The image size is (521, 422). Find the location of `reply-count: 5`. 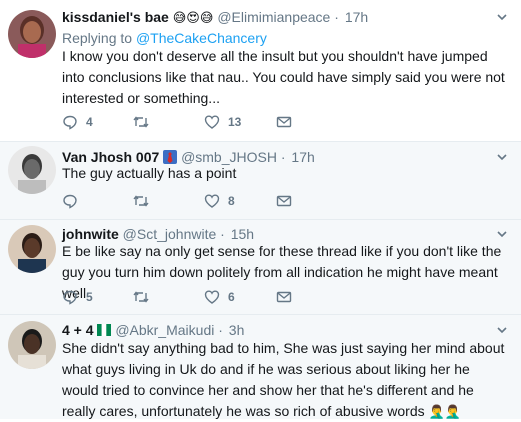

reply-count: 5 is located at coordinates (89, 297).